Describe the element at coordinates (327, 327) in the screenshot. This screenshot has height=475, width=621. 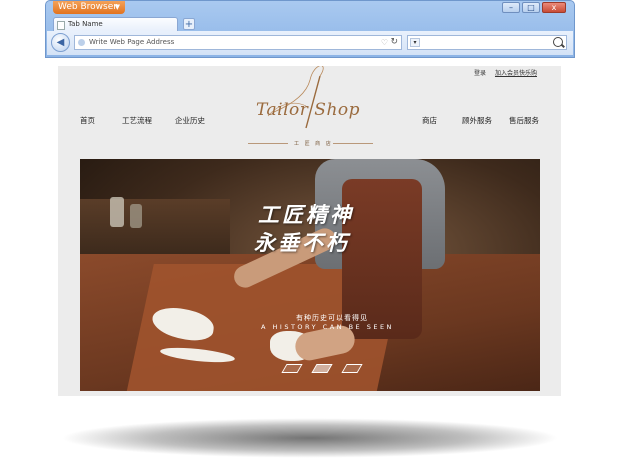
I see `hero-subtitle-en: A HISTORY CAN BE SEEN` at that location.